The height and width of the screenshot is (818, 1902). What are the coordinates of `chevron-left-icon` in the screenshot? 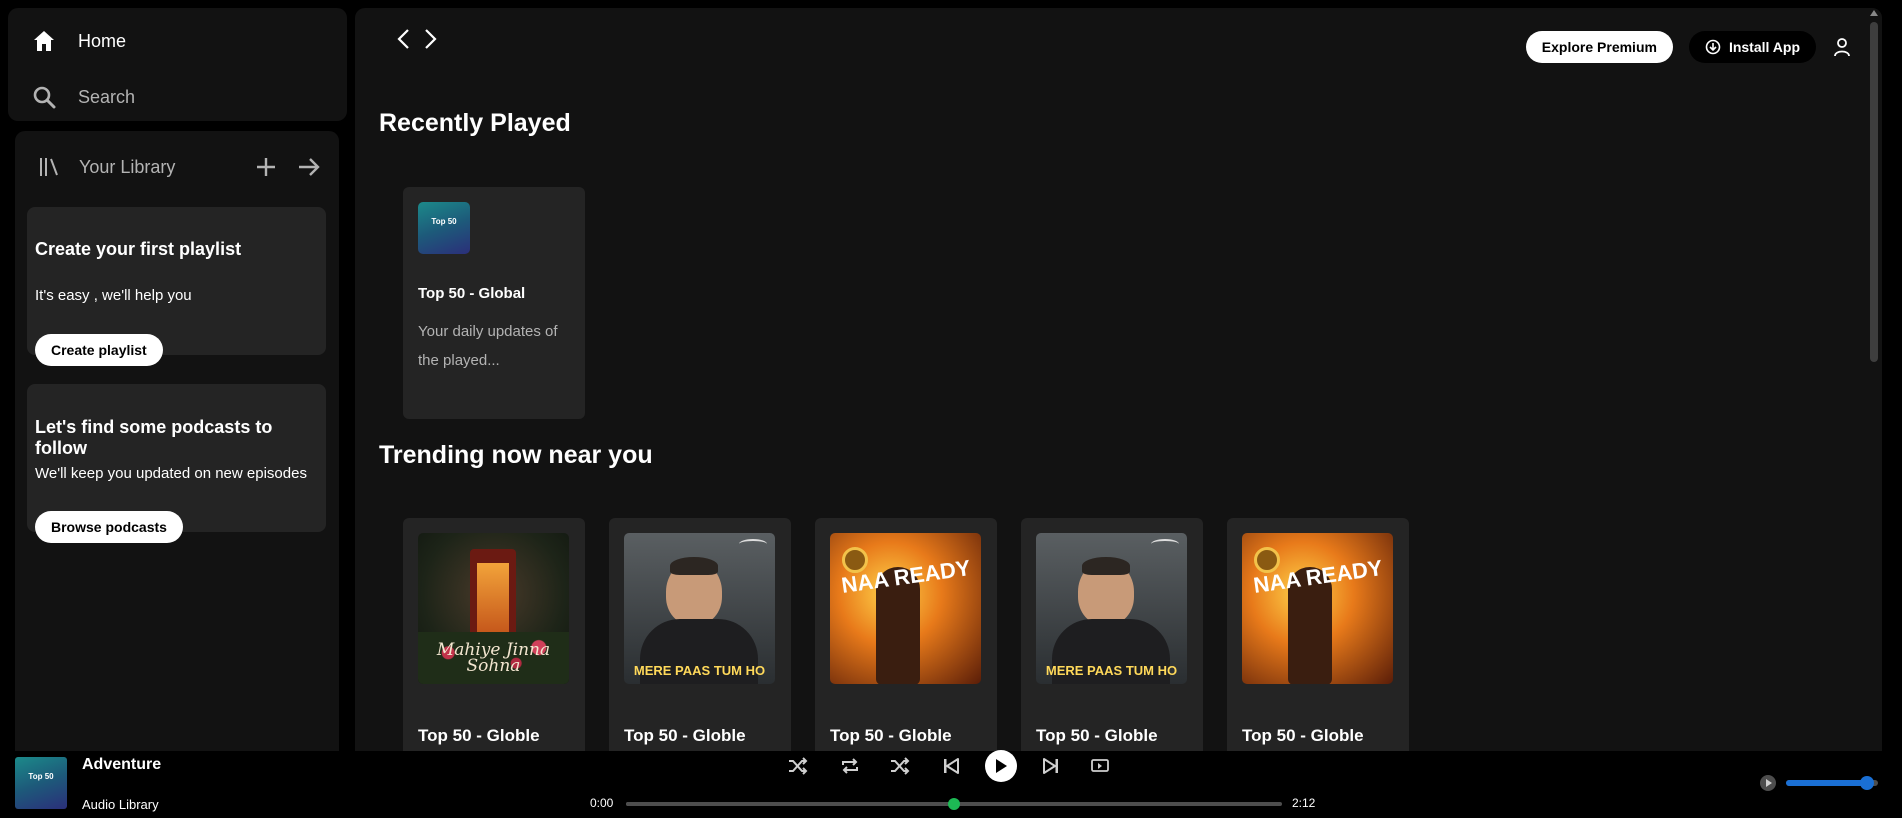 It's located at (403, 39).